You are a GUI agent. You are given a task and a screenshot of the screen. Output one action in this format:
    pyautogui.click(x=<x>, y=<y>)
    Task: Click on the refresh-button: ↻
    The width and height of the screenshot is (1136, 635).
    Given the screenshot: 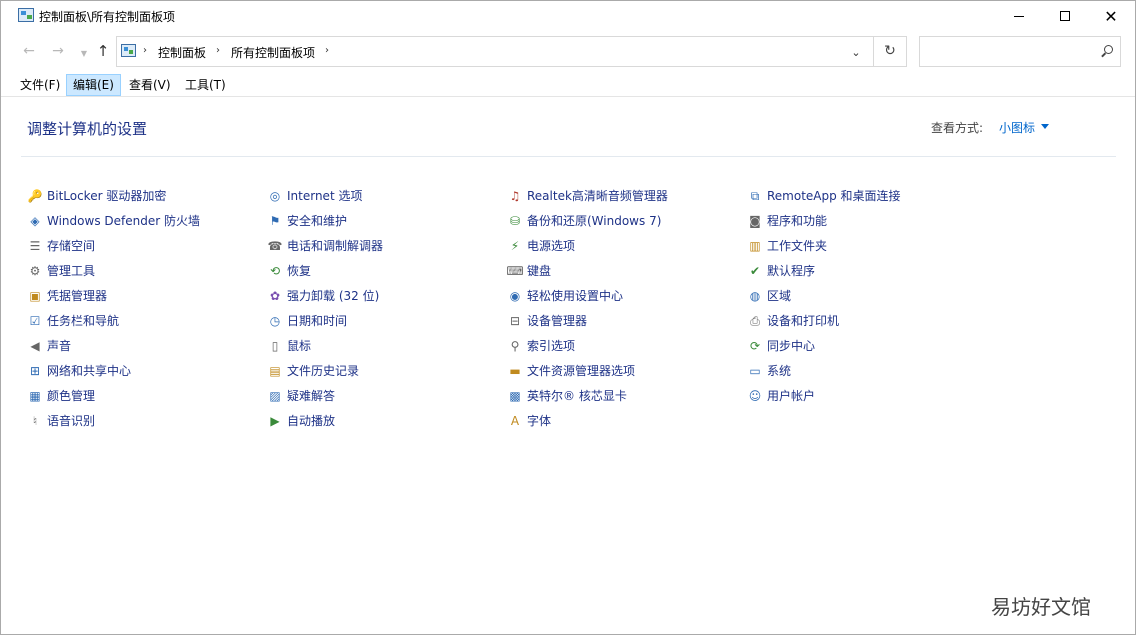 What is the action you would take?
    pyautogui.click(x=890, y=51)
    